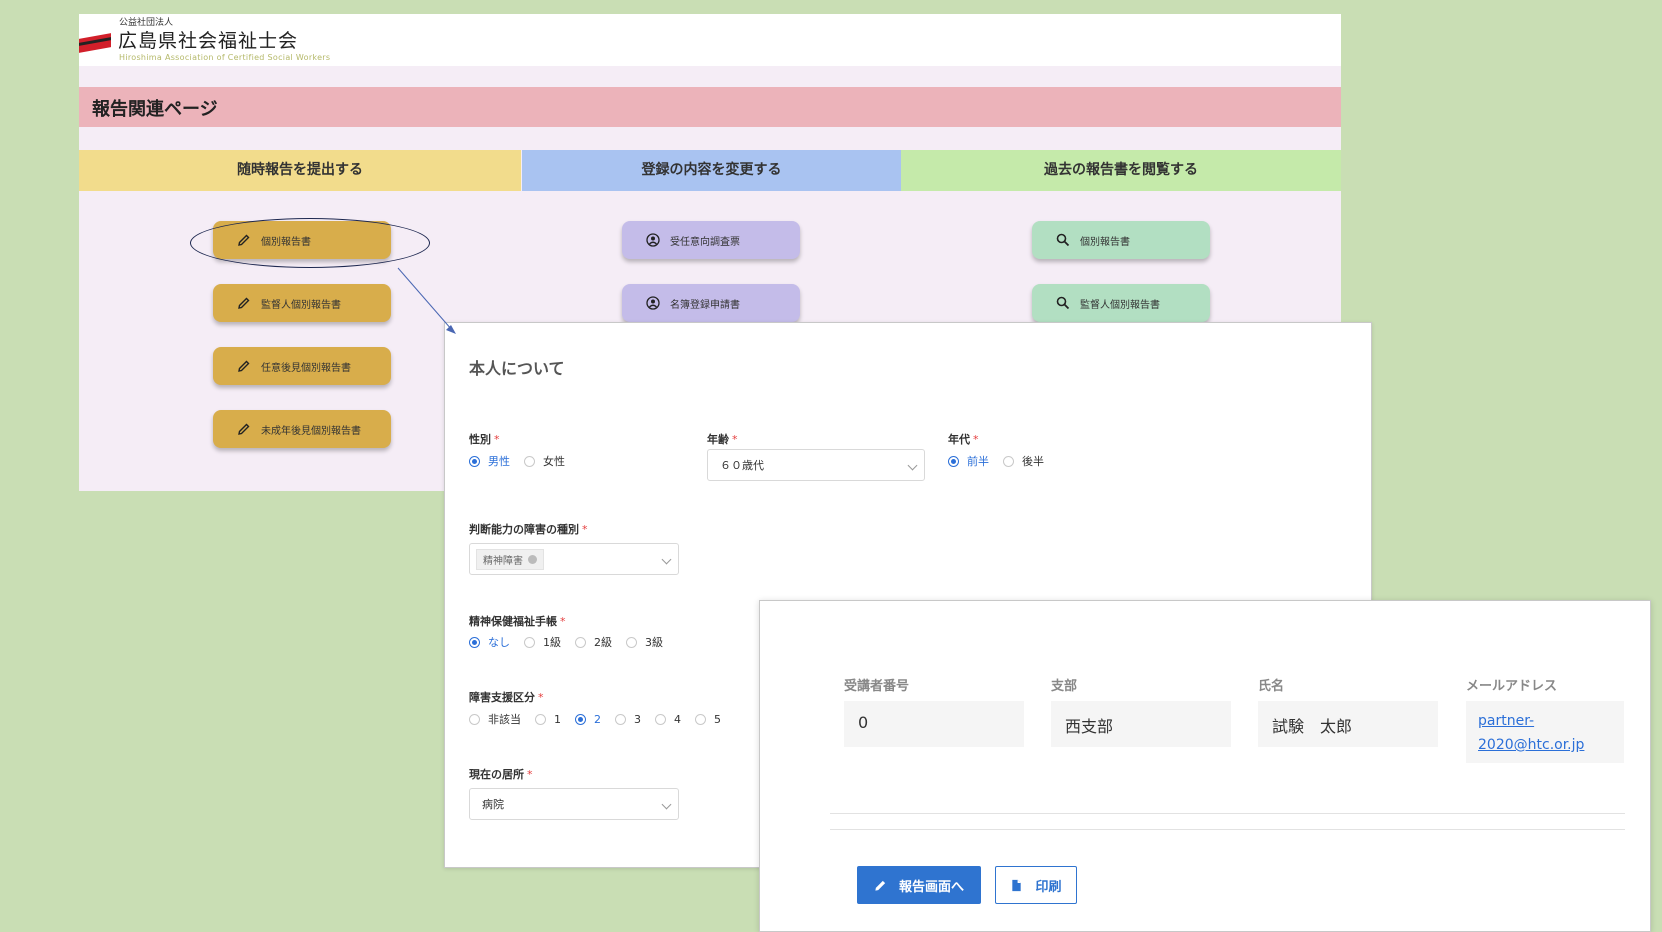  What do you see at coordinates (1023, 461) in the screenshot?
I see `radio-second-half: 後半` at bounding box center [1023, 461].